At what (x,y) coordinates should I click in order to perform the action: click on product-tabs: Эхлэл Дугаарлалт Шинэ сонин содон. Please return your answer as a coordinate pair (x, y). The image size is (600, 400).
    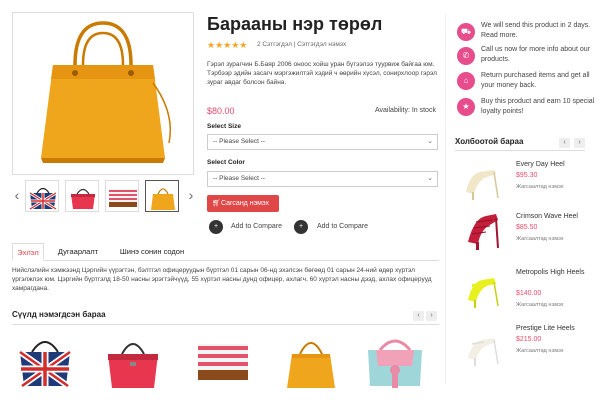
    Looking at the image, I should click on (225, 252).